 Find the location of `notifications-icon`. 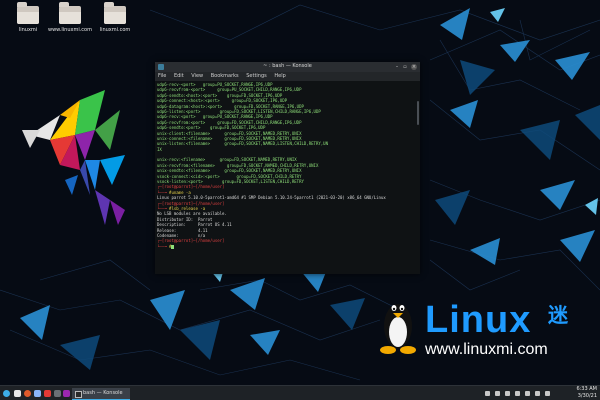

notifications-icon is located at coordinates (527, 393).